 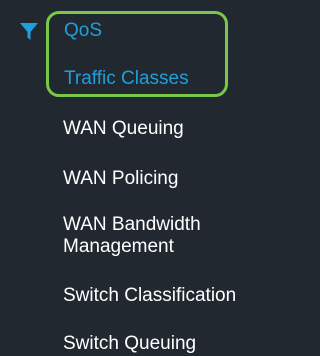 What do you see at coordinates (126, 79) in the screenshot?
I see `menu-item-traffic-classes: Traffic Classes` at bounding box center [126, 79].